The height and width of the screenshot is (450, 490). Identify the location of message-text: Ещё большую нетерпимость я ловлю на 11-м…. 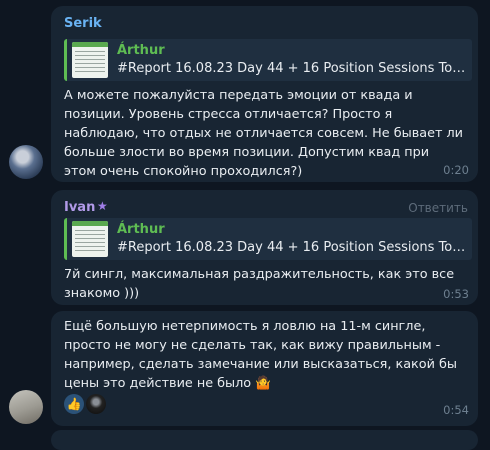
(264, 355).